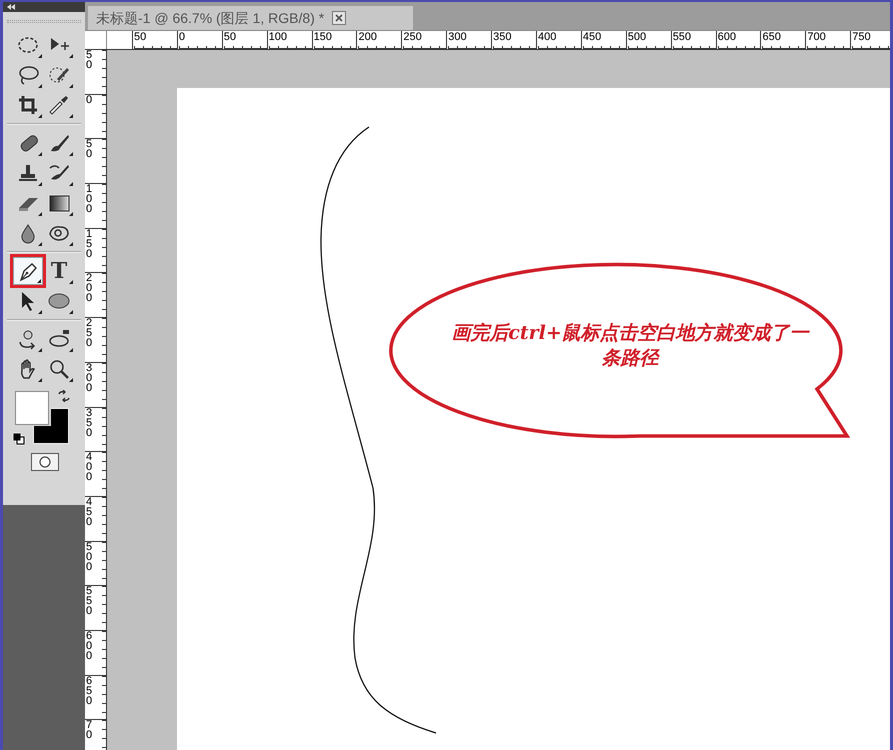  What do you see at coordinates (90, 732) in the screenshot?
I see `ruler-label: 70` at bounding box center [90, 732].